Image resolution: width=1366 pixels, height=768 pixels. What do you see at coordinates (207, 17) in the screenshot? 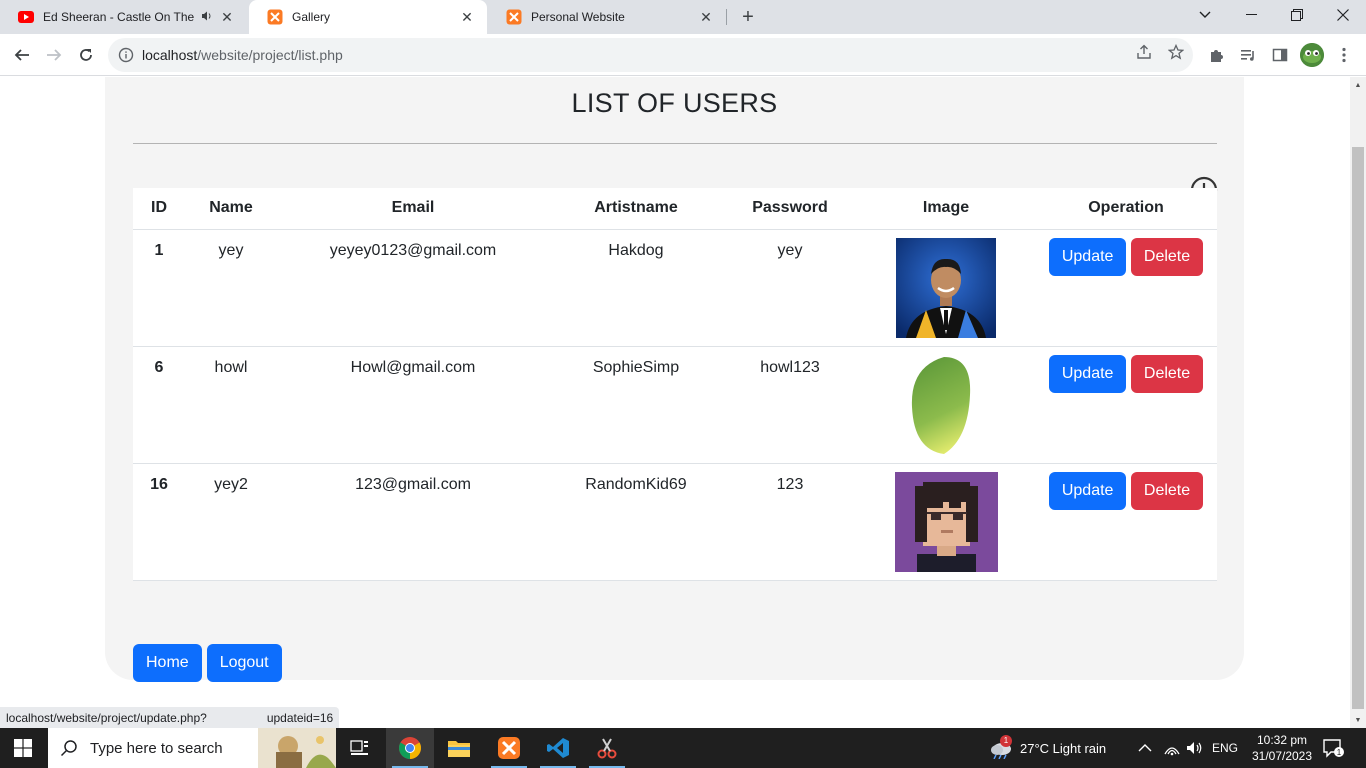
I see `speaker-icon` at bounding box center [207, 17].